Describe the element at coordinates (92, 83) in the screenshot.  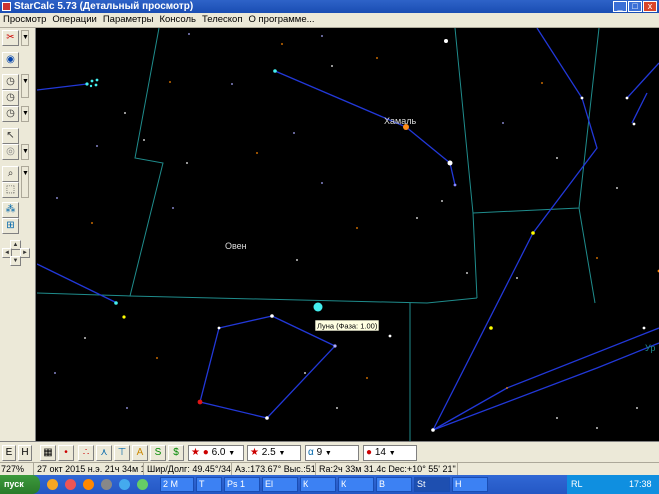
I see `star-cluster` at that location.